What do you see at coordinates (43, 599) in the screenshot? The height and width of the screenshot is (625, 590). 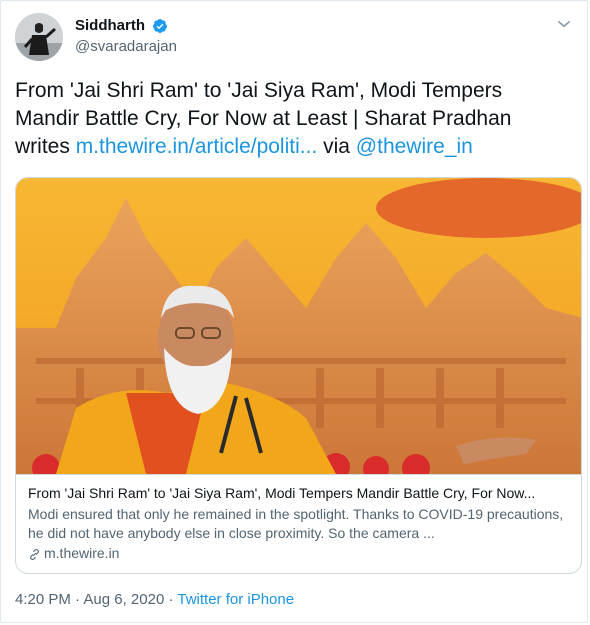 I see `tweet-time: 4:20 PM` at bounding box center [43, 599].